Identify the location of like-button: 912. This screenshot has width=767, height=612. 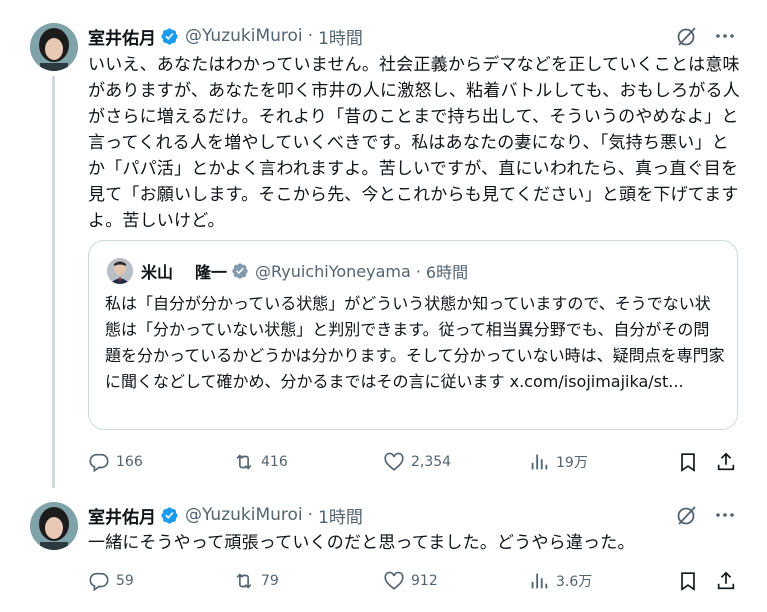
(410, 581).